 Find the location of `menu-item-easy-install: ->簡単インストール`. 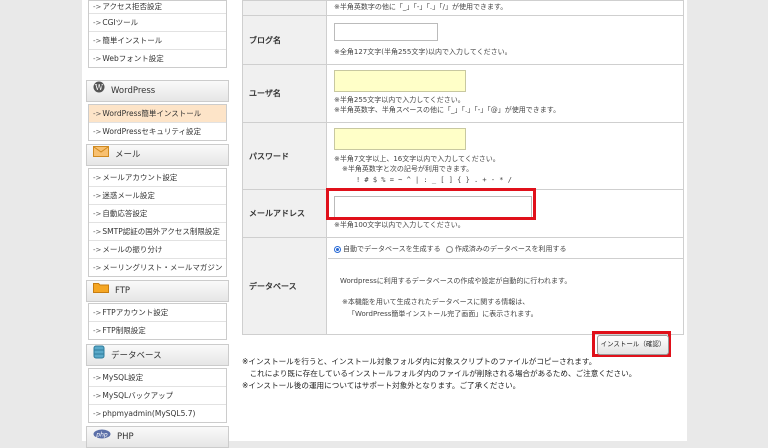

menu-item-easy-install: ->簡単インストール is located at coordinates (157, 41).